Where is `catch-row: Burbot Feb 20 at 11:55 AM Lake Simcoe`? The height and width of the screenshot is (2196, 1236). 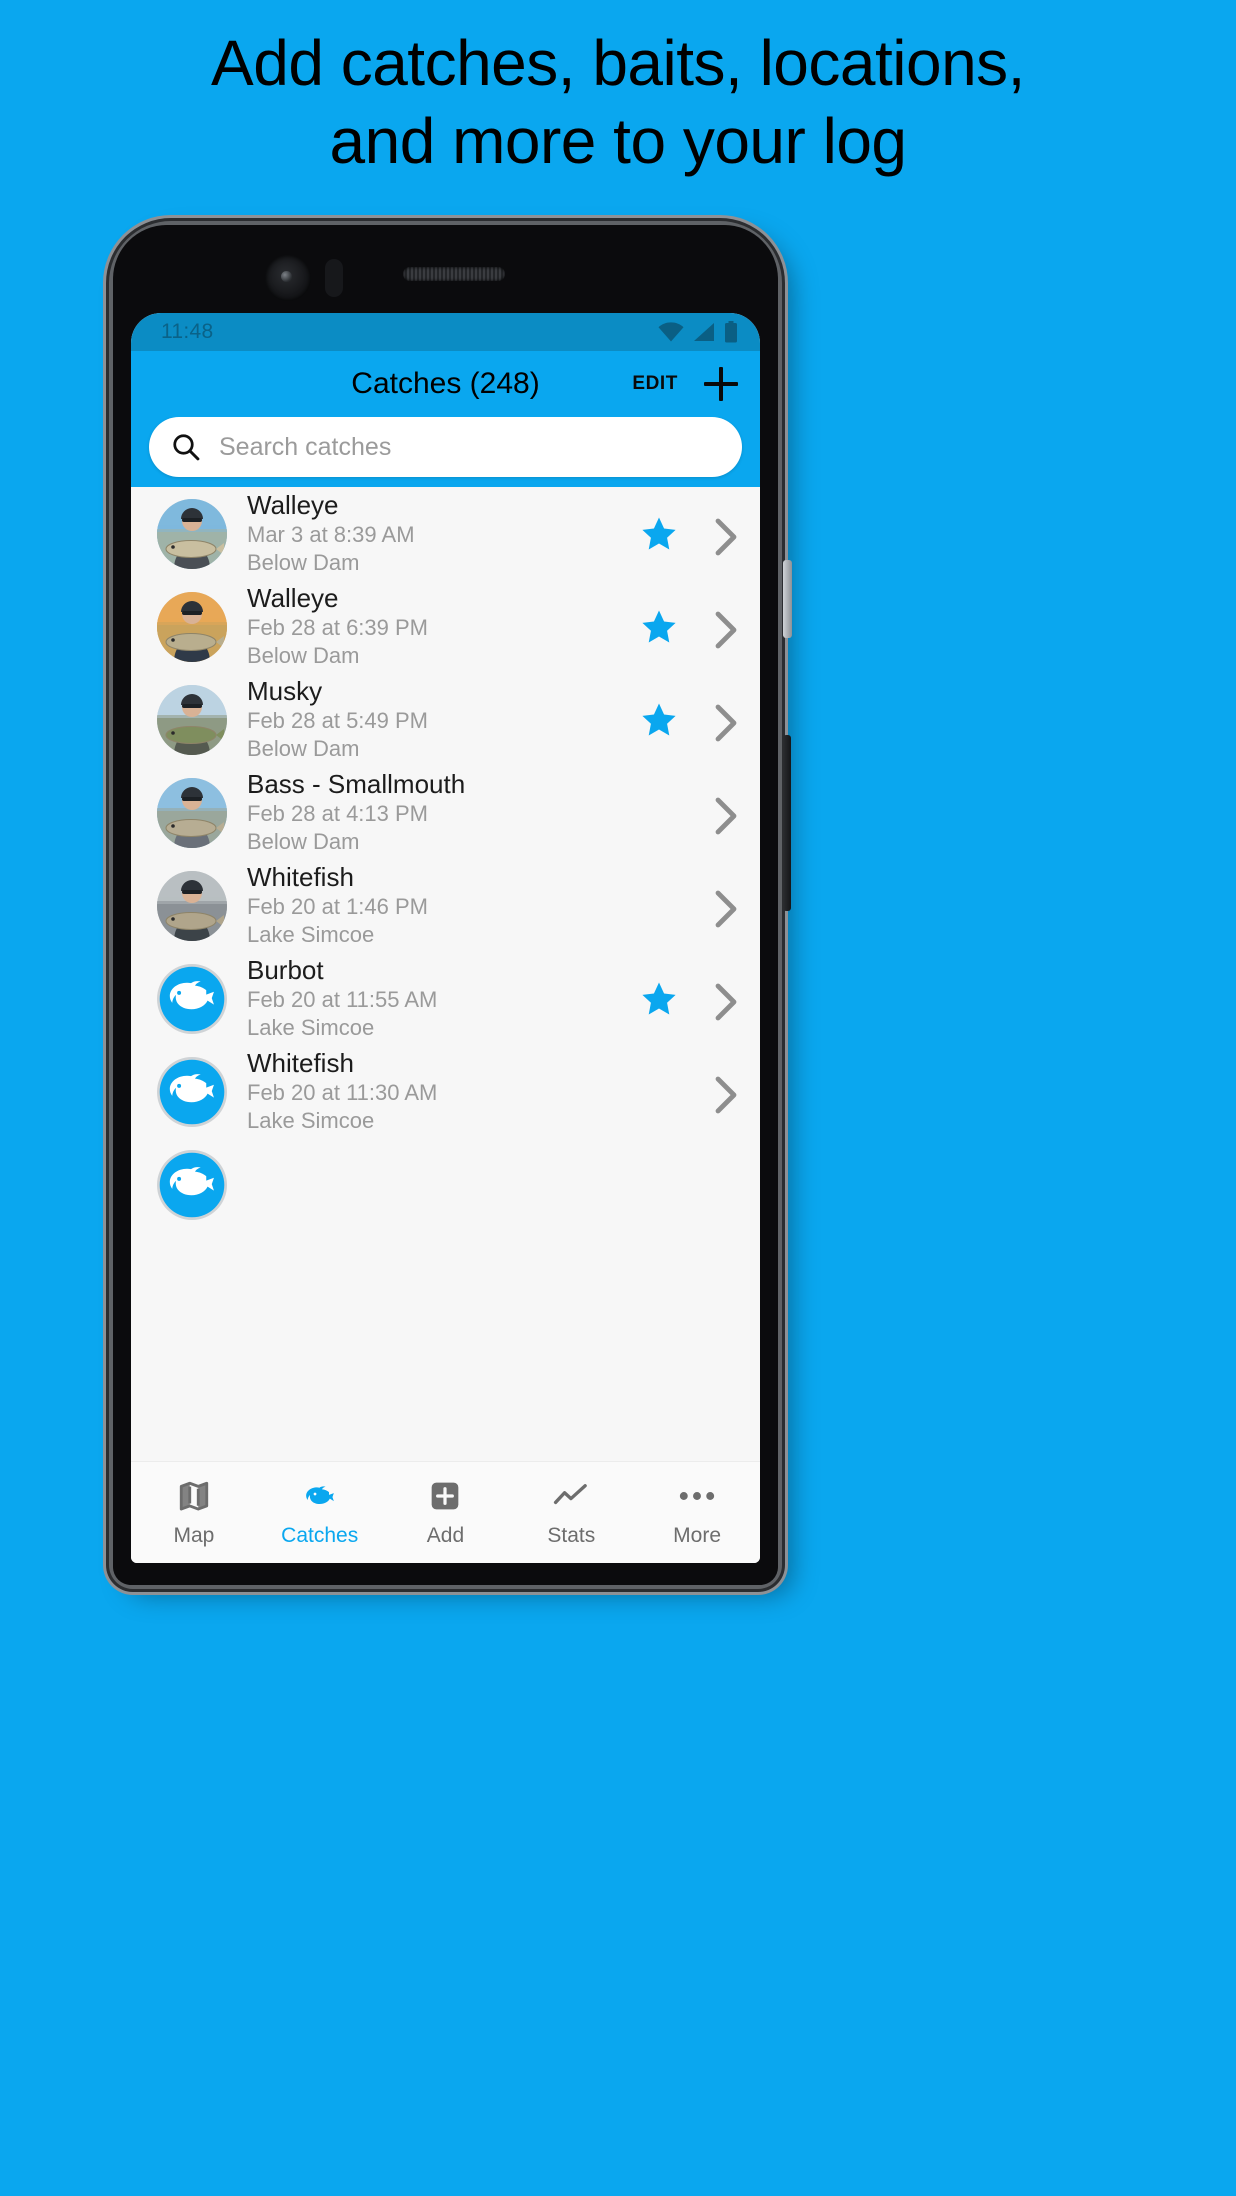
catch-row: Burbot Feb 20 at 11:55 AM Lake Simcoe is located at coordinates (445, 998).